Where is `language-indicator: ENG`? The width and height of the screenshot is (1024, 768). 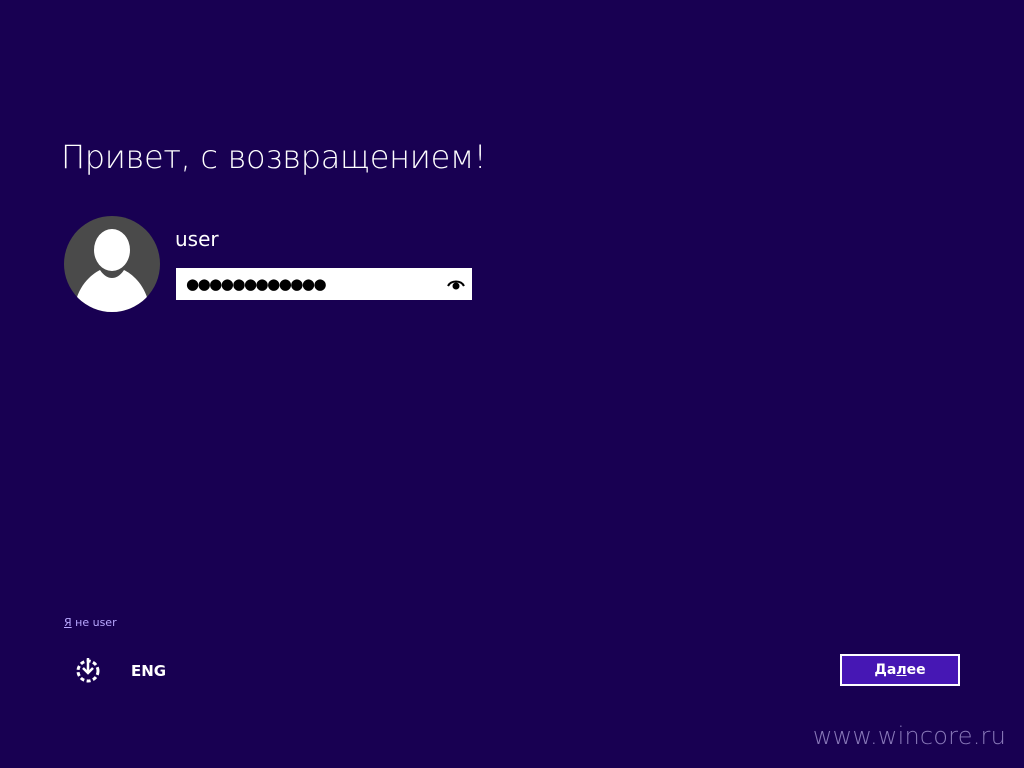
language-indicator: ENG is located at coordinates (148, 671).